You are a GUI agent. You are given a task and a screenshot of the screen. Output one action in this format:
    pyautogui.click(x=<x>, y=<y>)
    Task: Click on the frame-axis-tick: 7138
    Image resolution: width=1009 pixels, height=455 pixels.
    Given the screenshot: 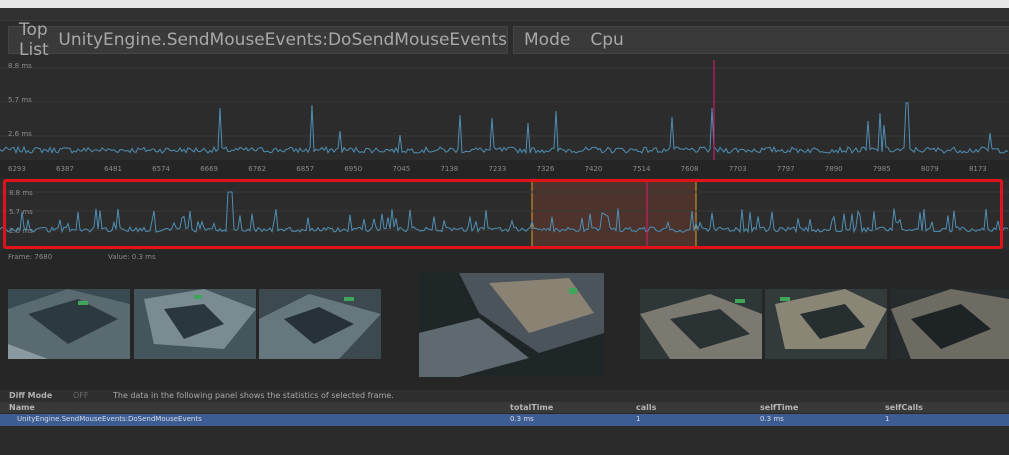 What is the action you would take?
    pyautogui.click(x=449, y=169)
    